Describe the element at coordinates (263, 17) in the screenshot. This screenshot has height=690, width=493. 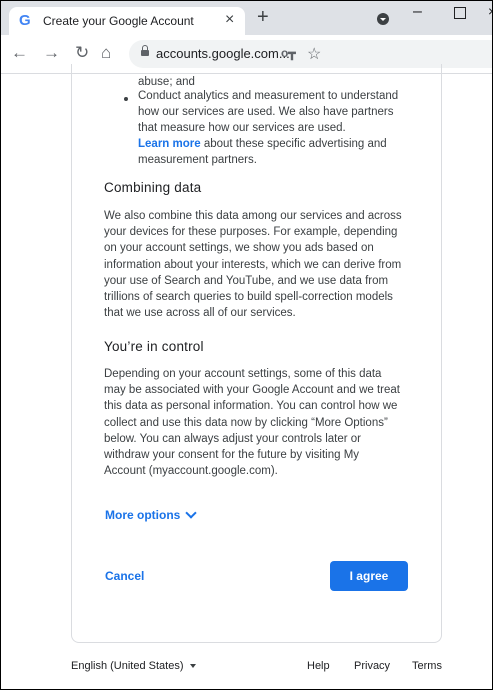
I see `new-tab-icon: +` at that location.